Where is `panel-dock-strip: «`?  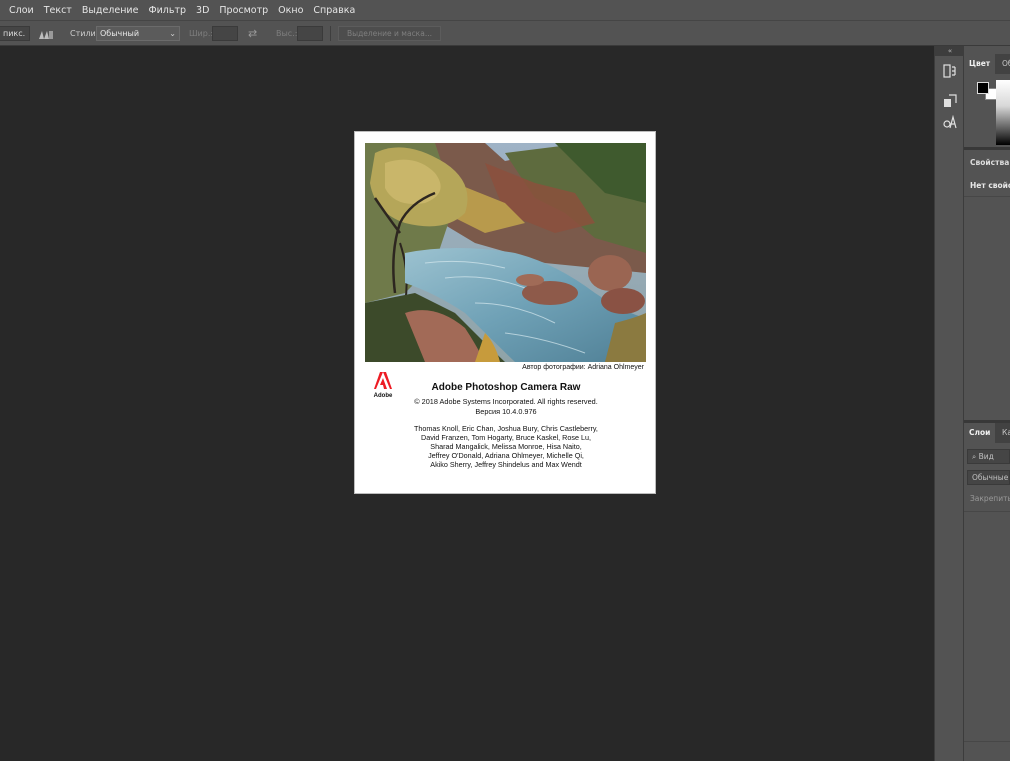
panel-dock-strip: « is located at coordinates (949, 403).